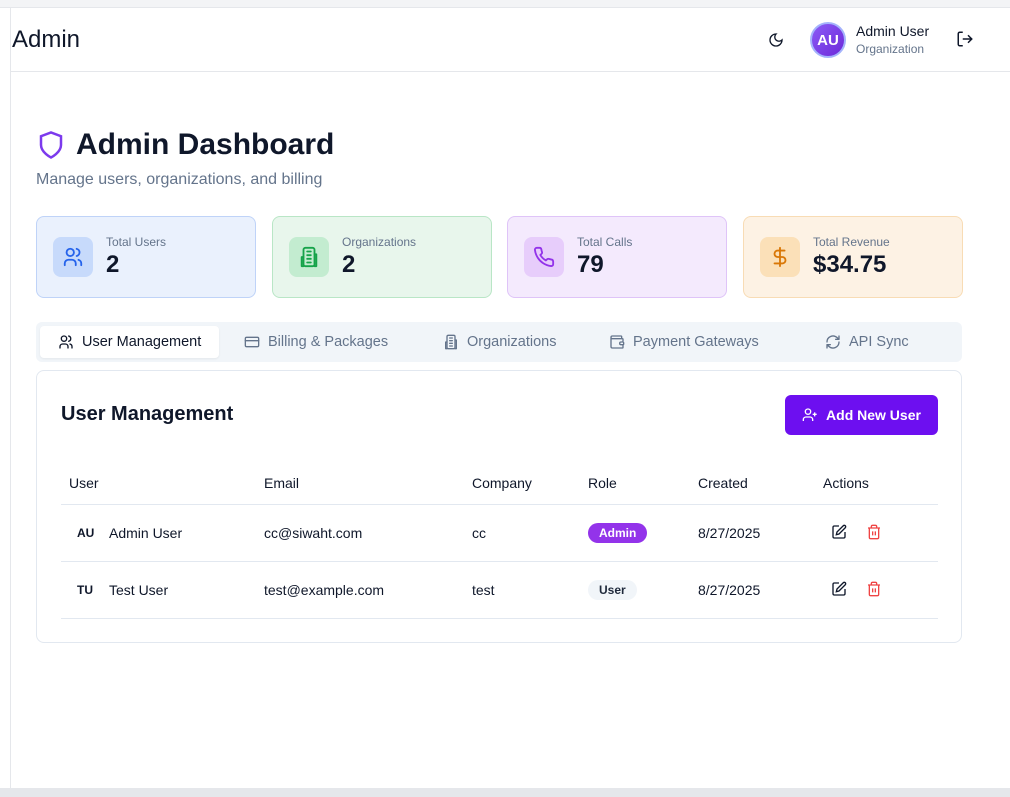  Describe the element at coordinates (46, 39) in the screenshot. I see `header-title: Admin` at that location.